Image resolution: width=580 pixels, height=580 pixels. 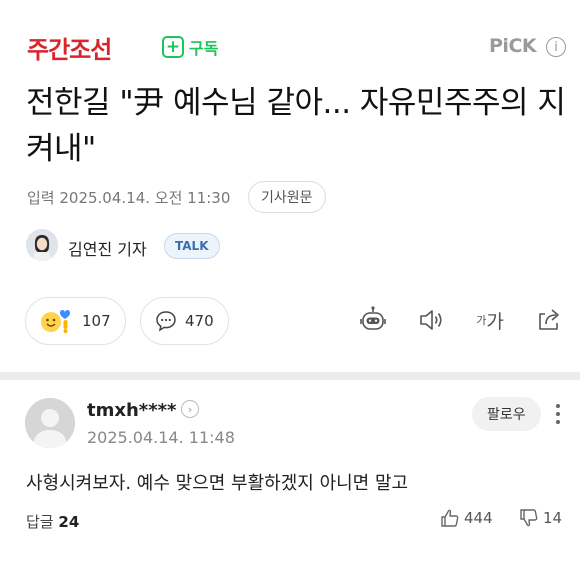 What do you see at coordinates (40, 522) in the screenshot?
I see `replies-label: 답글` at bounding box center [40, 522].